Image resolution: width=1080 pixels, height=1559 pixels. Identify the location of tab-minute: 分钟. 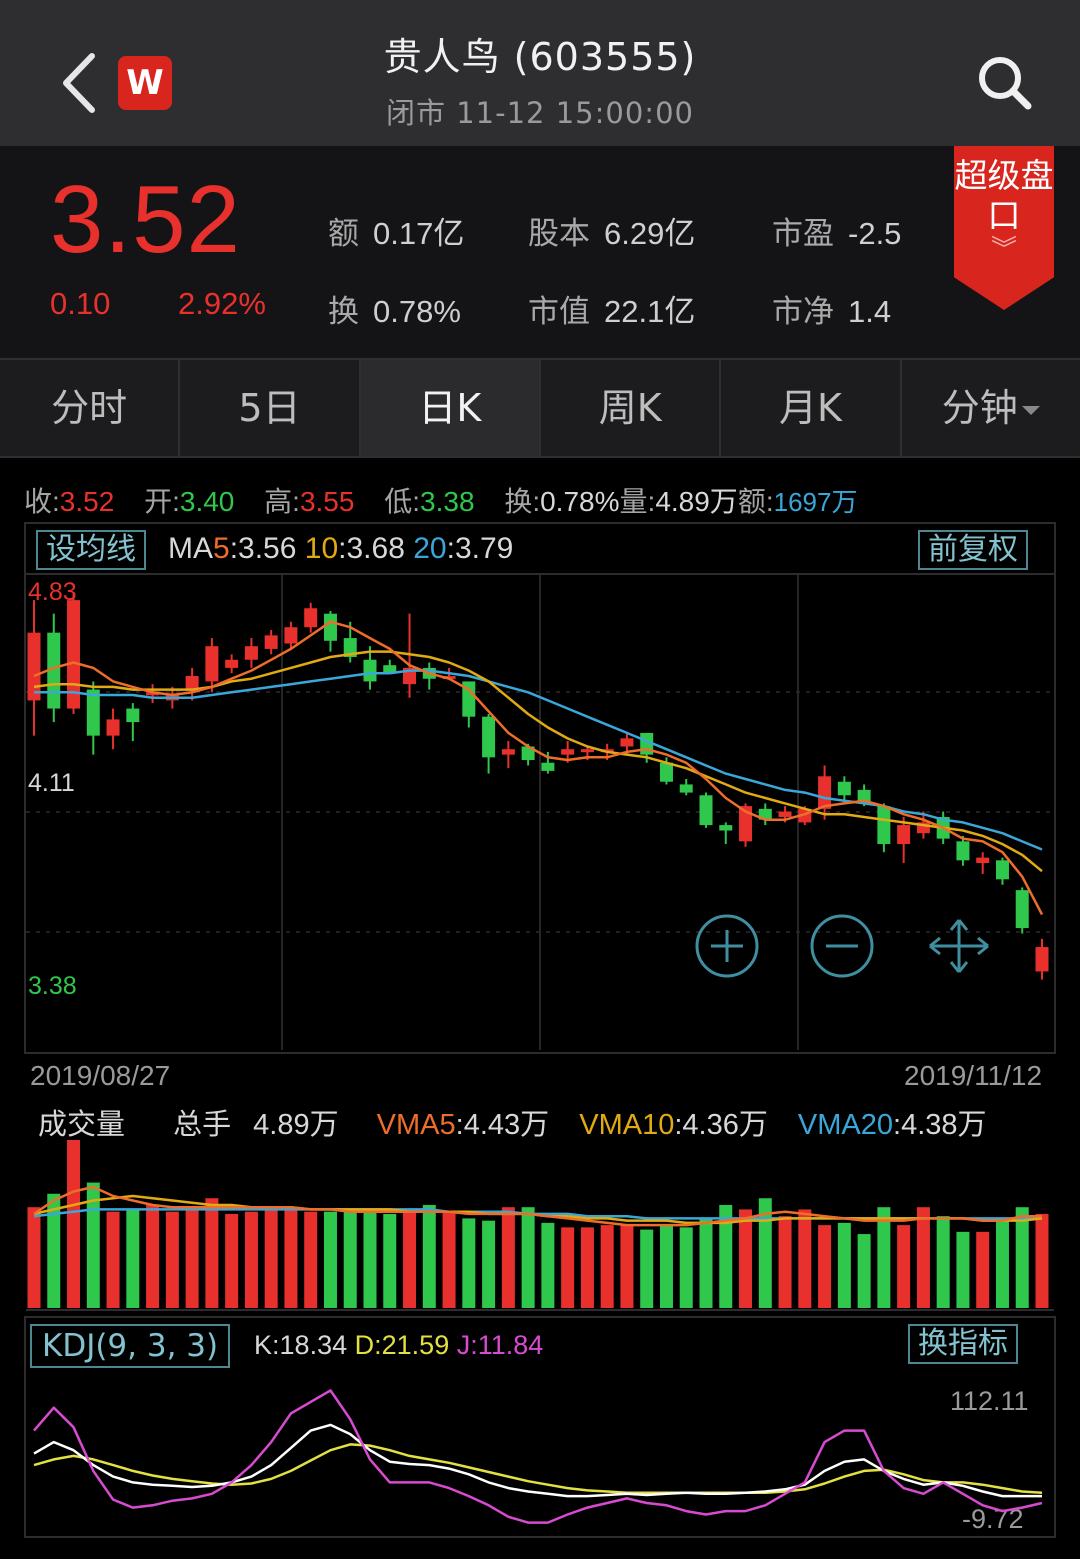
(991, 408).